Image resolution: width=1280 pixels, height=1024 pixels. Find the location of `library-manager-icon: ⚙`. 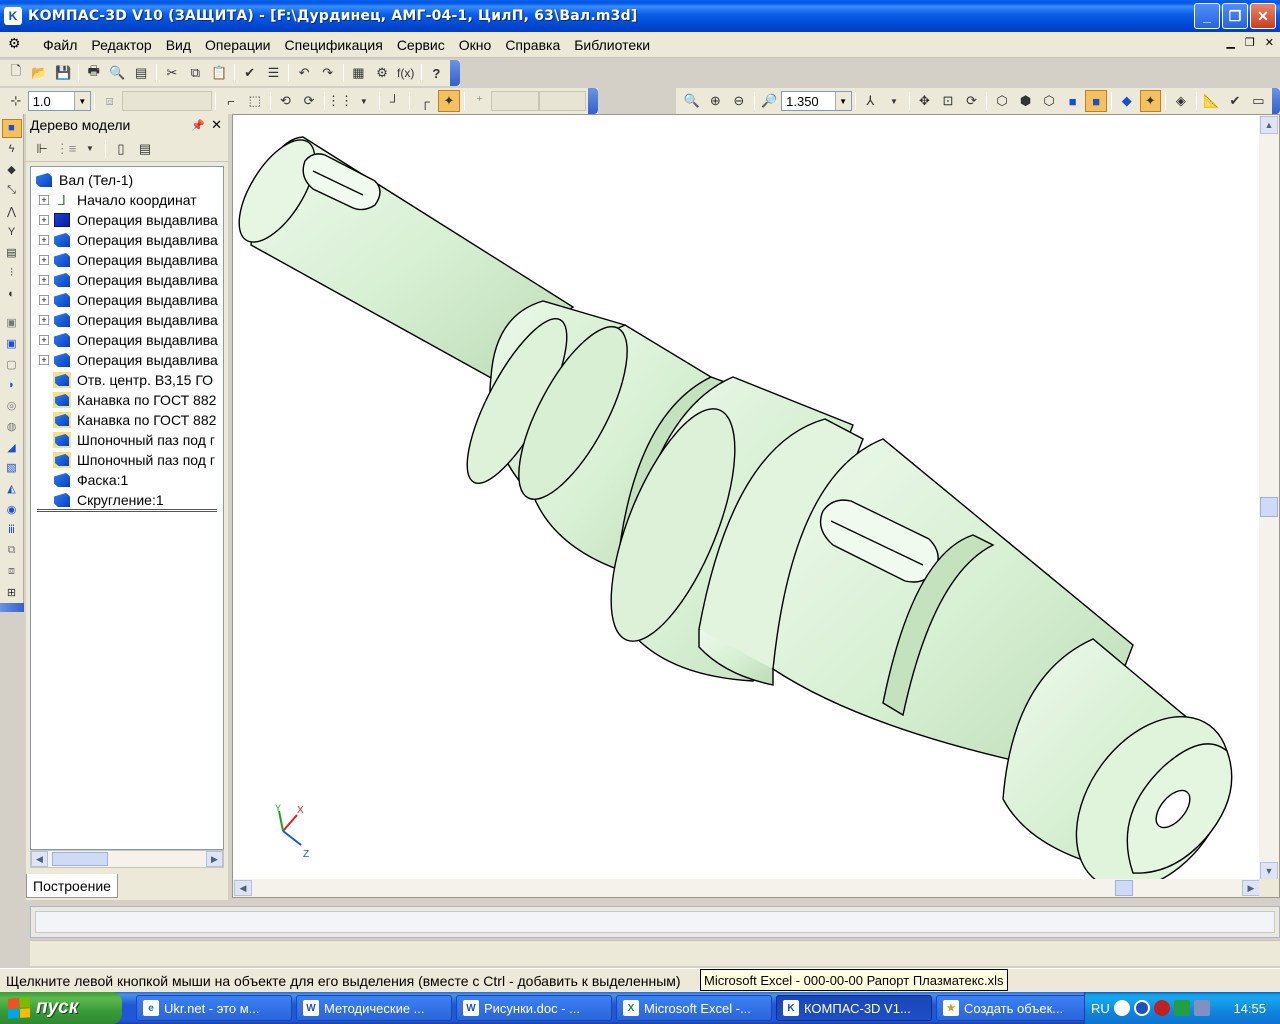

library-manager-icon: ⚙ is located at coordinates (382, 73).